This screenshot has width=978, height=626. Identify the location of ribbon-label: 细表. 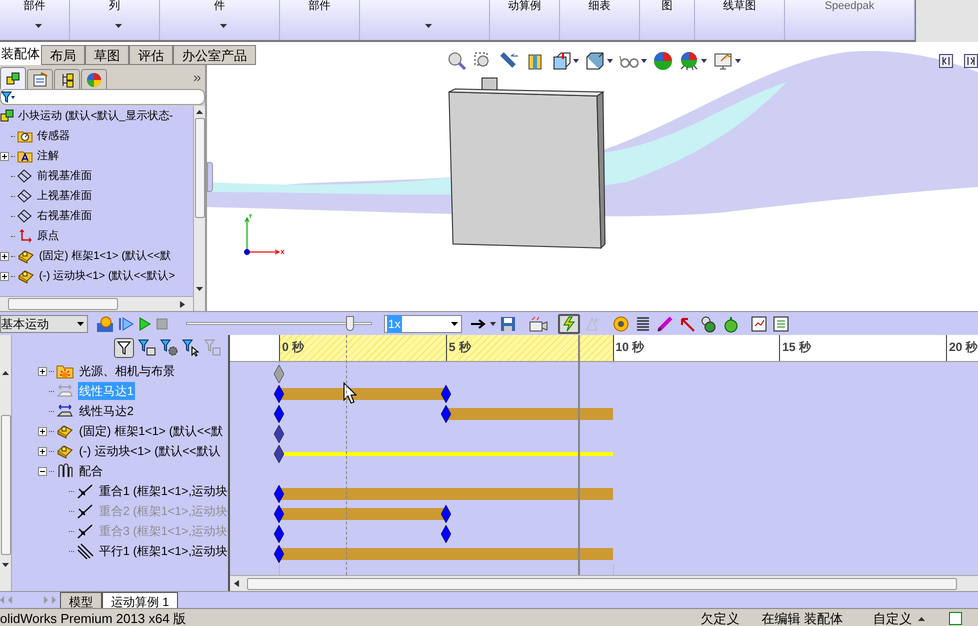
(599, 6).